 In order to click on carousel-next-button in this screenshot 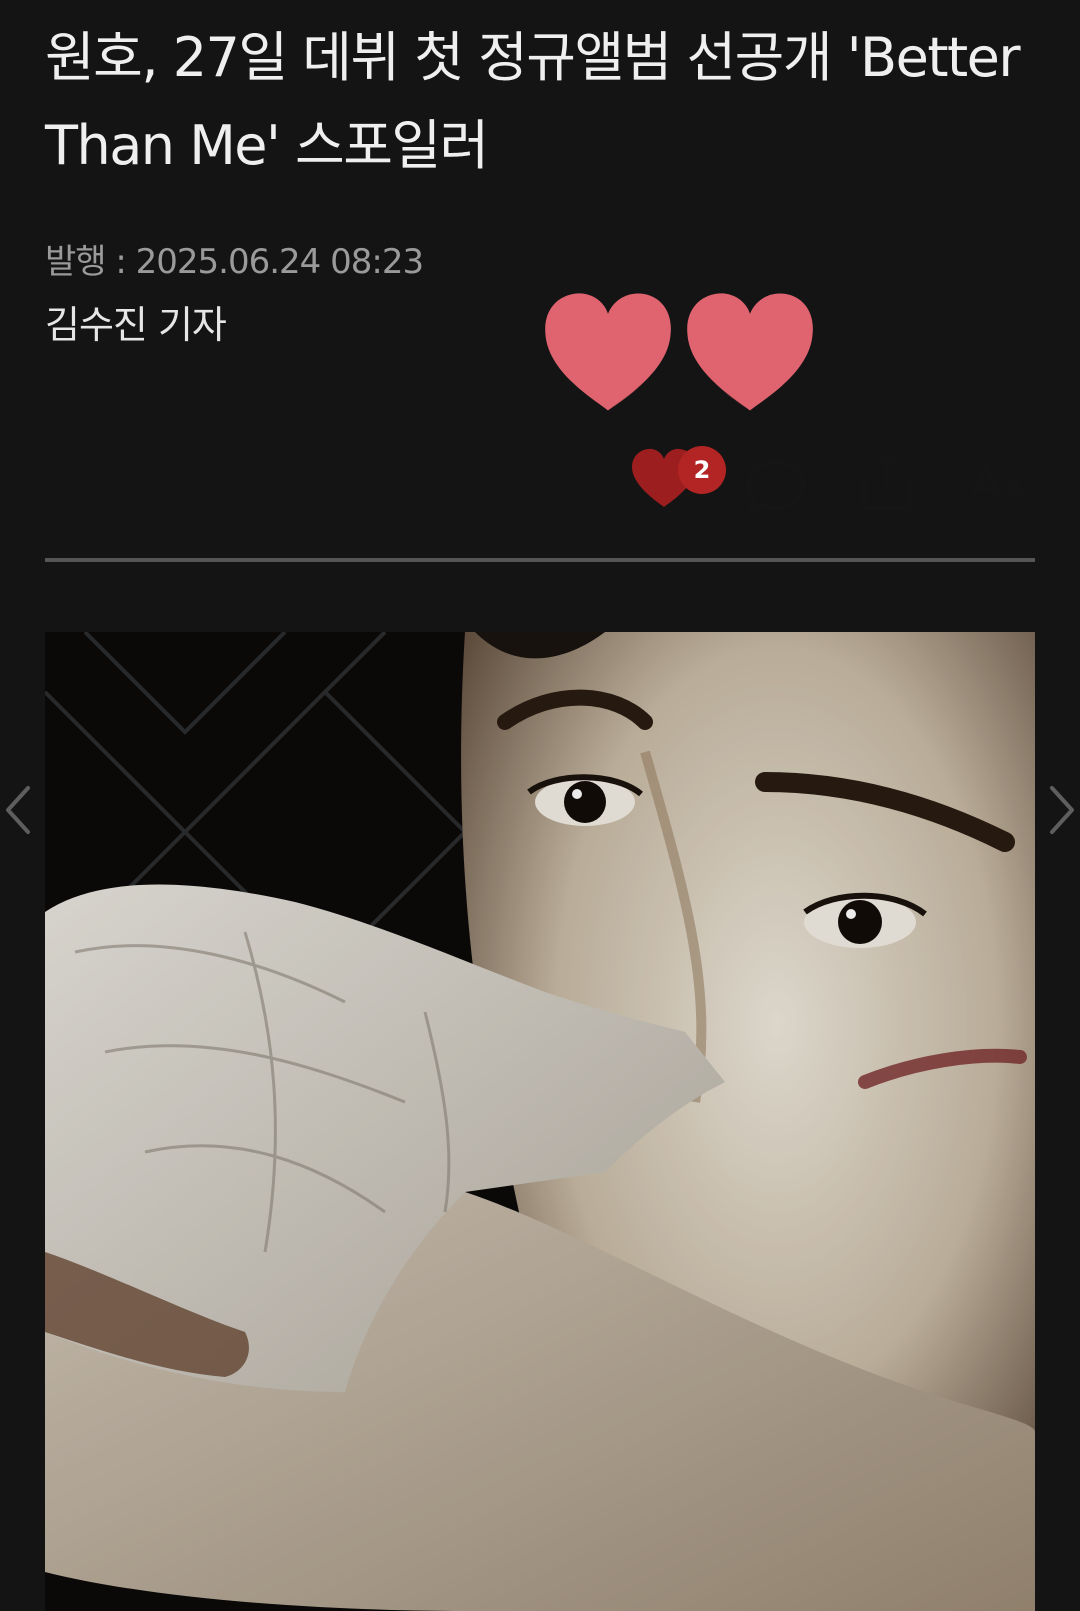, I will do `click(1062, 810)`.